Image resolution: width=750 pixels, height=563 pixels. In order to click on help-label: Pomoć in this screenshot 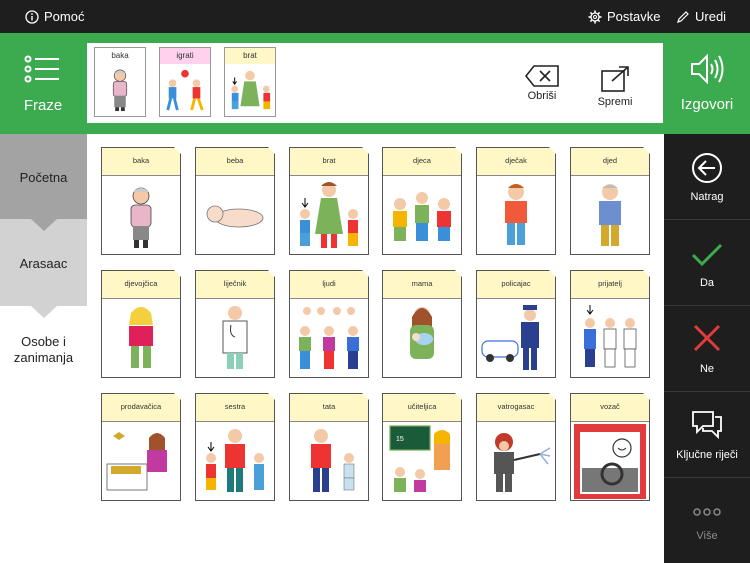, I will do `click(64, 16)`.